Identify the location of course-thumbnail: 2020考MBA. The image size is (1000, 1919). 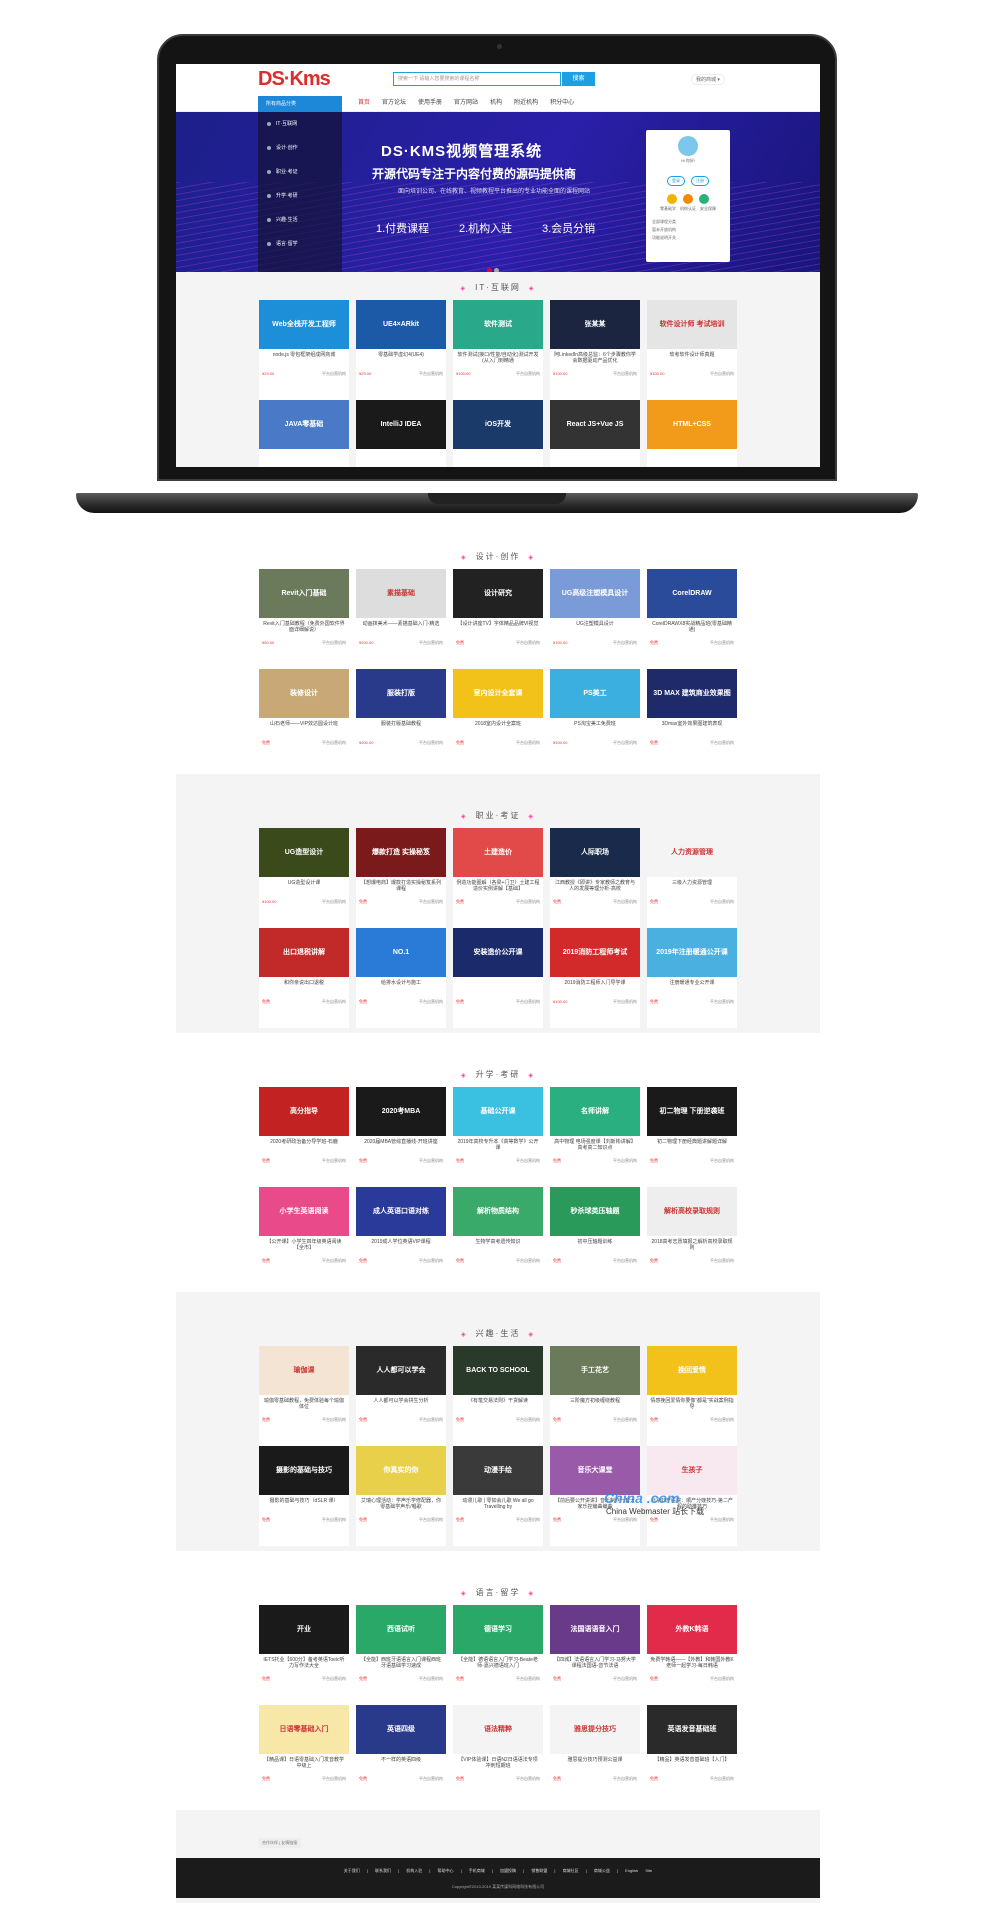
(401, 1111).